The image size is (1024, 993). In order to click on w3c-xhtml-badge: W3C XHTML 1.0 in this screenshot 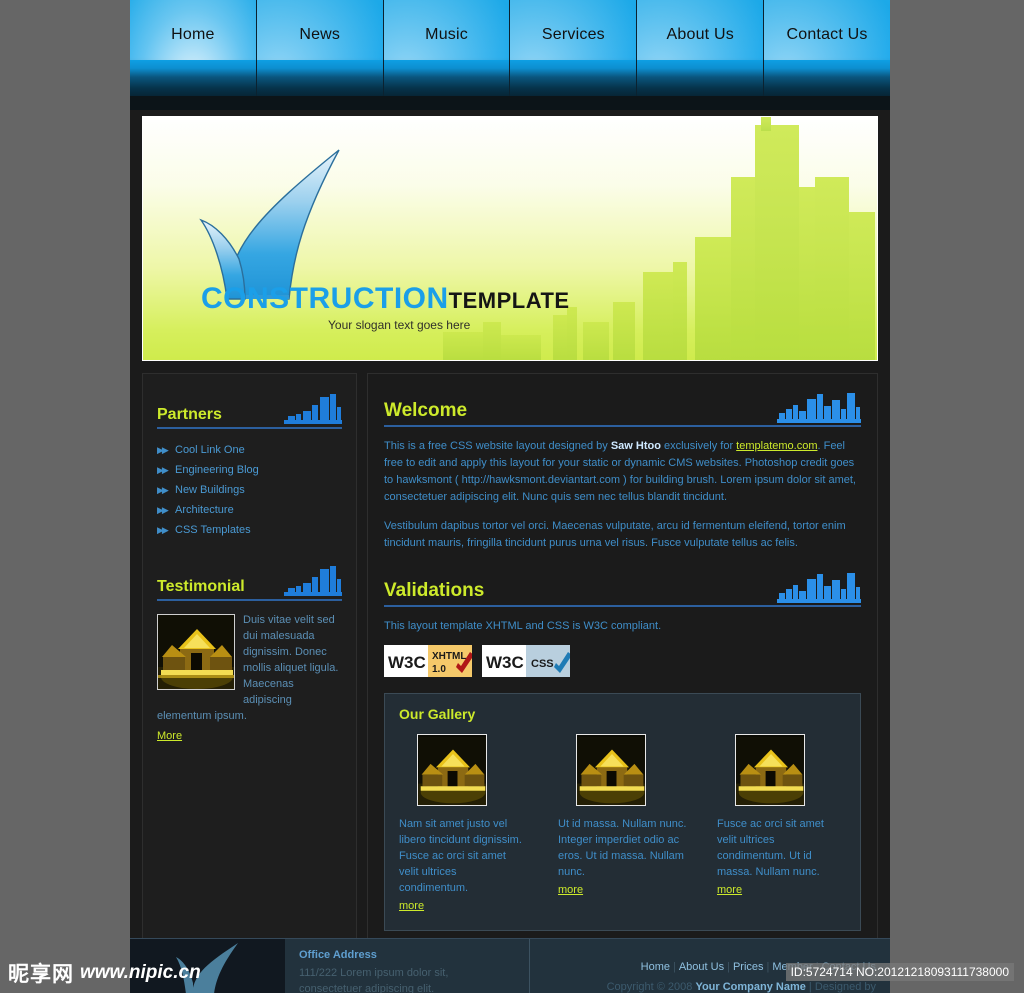, I will do `click(429, 661)`.